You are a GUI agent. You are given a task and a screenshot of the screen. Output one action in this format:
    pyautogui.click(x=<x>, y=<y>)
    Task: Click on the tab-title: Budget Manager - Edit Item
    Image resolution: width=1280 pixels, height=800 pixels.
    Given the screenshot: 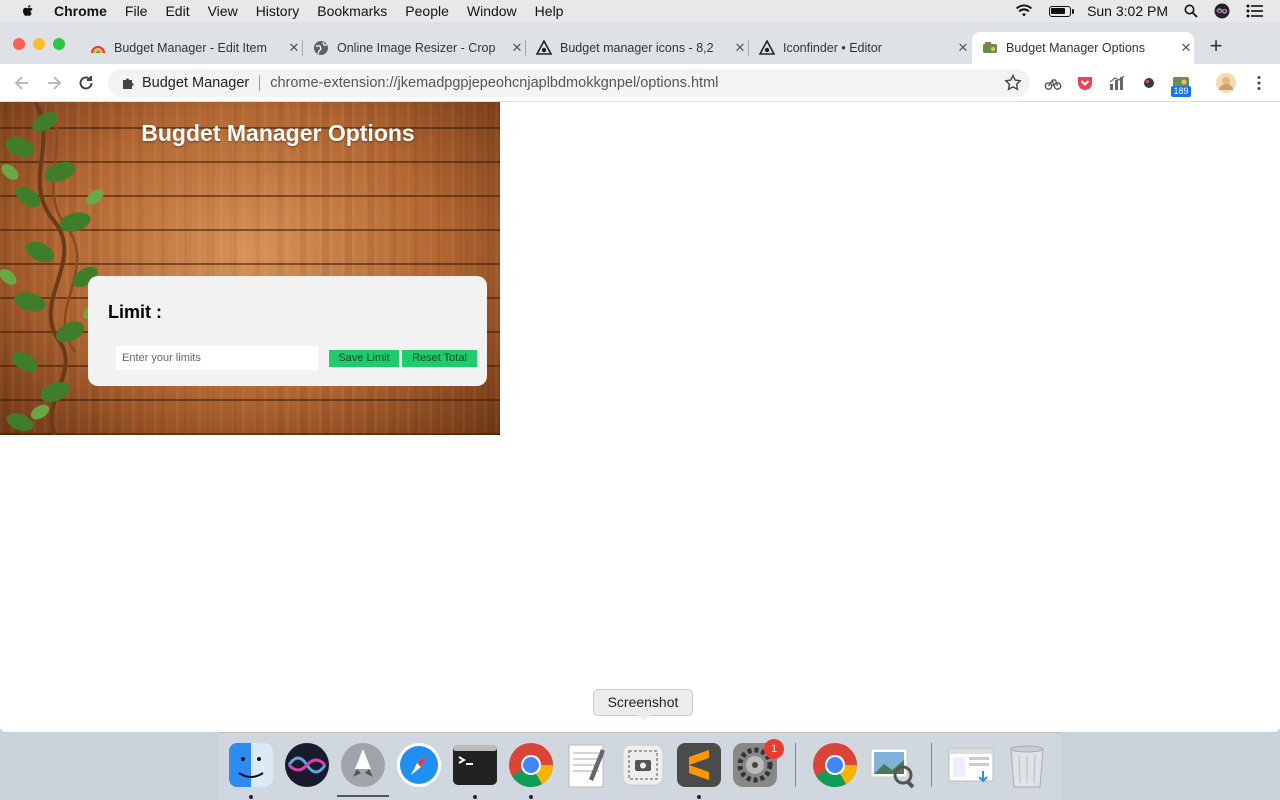 What is the action you would take?
    pyautogui.click(x=190, y=48)
    